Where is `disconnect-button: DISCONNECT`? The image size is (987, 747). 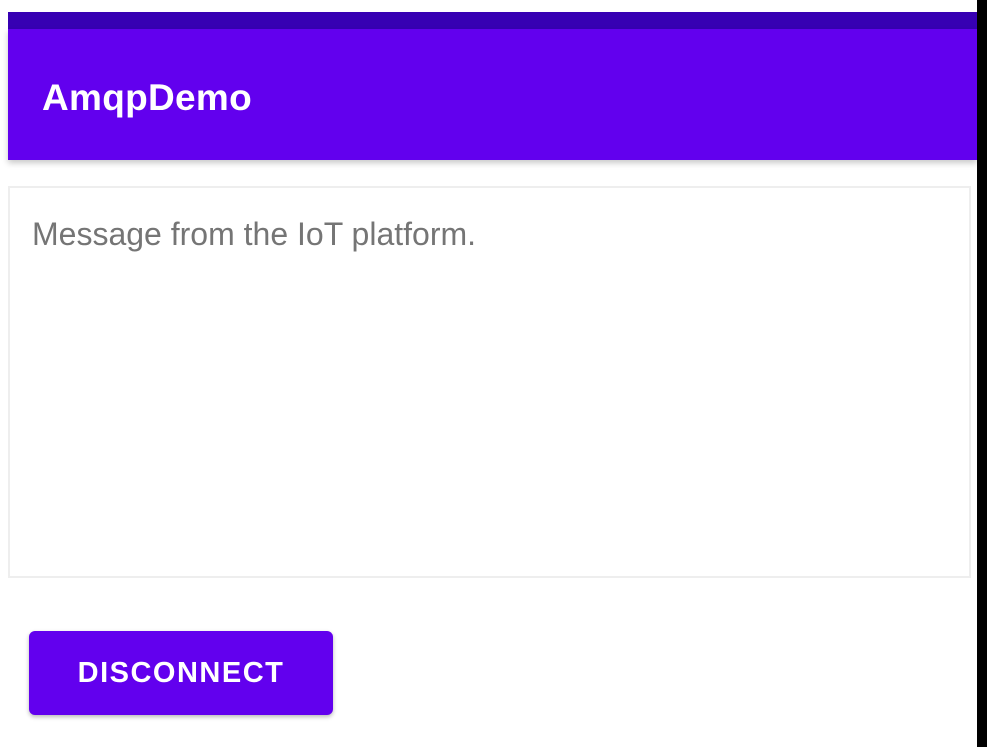
disconnect-button: DISCONNECT is located at coordinates (181, 673).